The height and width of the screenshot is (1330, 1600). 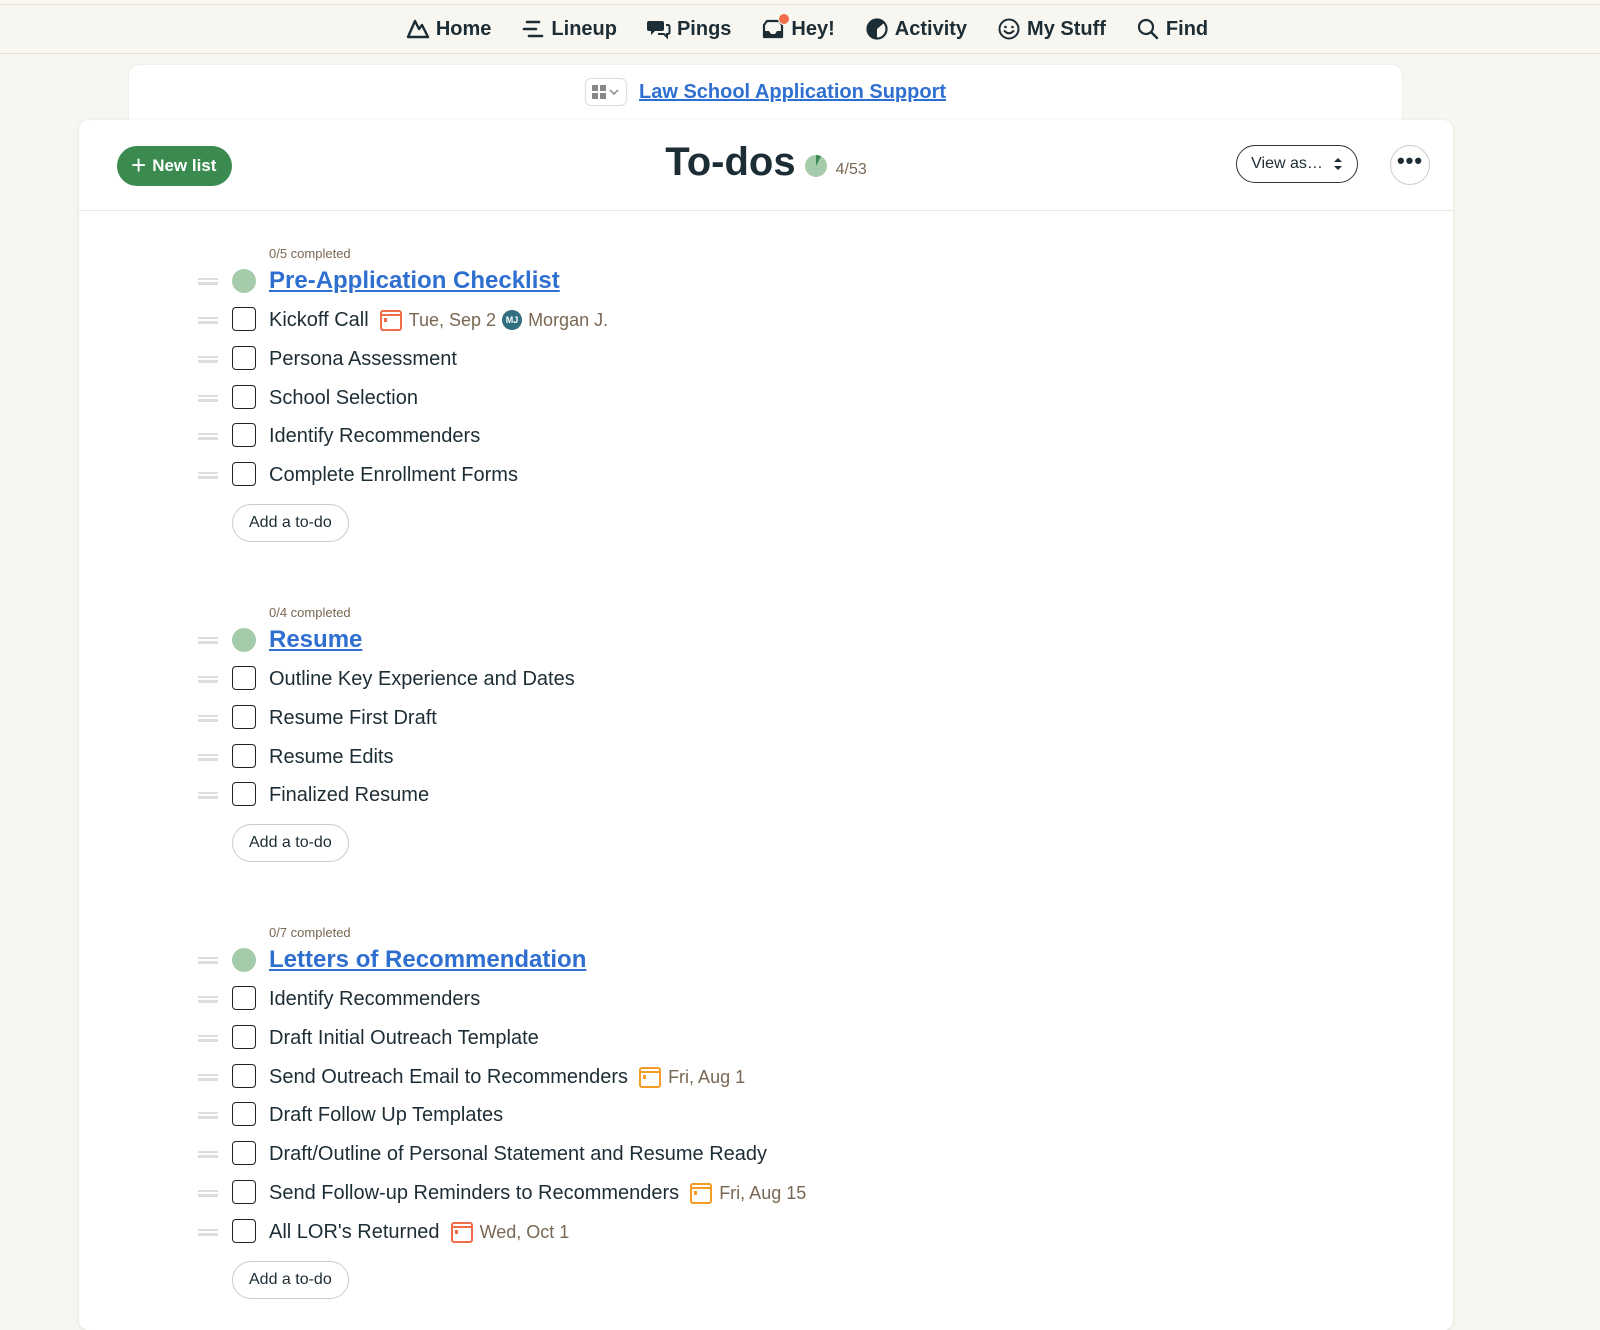 I want to click on search-icon, so click(x=1148, y=29).